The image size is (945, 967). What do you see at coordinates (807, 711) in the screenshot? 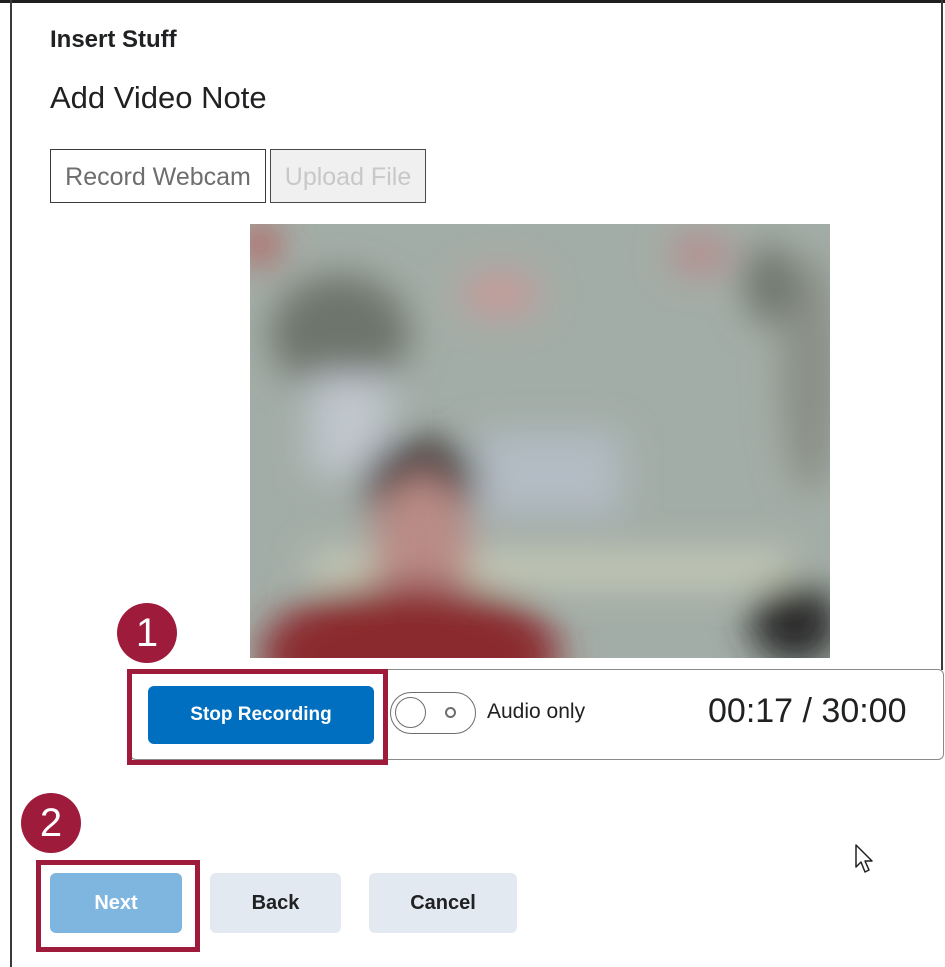
I see `recording-timer: 00:17 / 30:00` at bounding box center [807, 711].